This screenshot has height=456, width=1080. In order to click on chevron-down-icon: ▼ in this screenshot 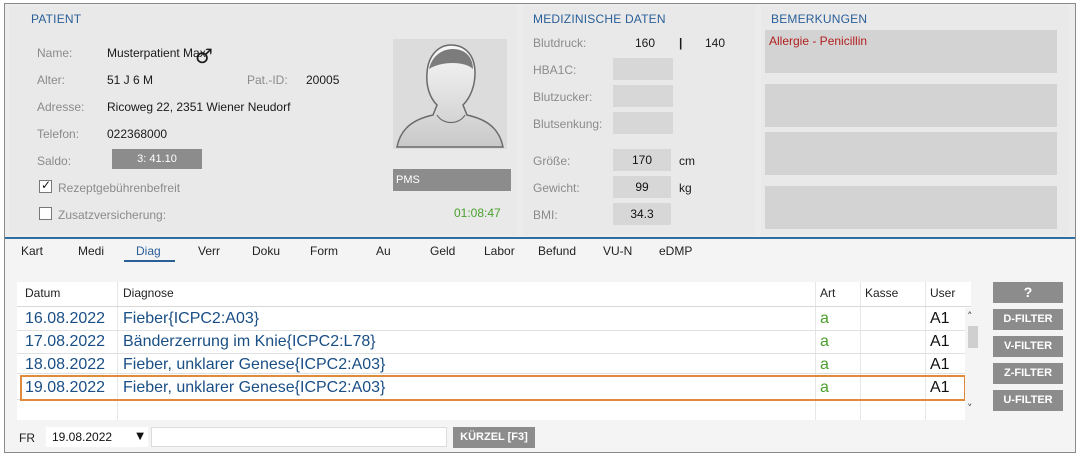, I will do `click(140, 437)`.